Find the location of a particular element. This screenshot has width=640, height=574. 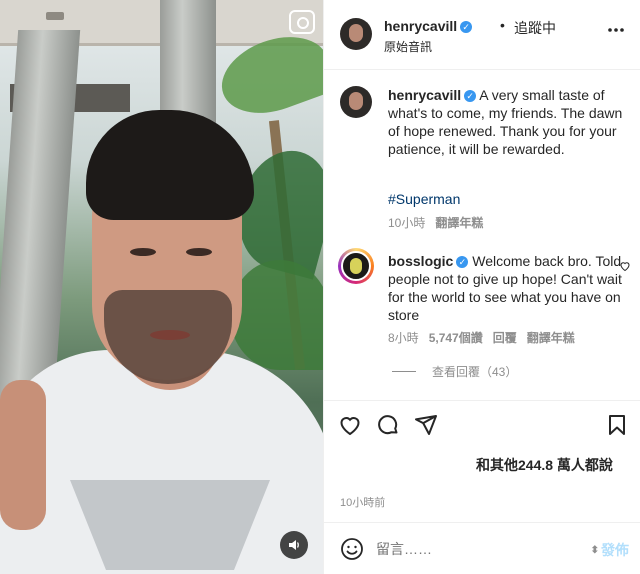

reply-button: 回覆 is located at coordinates (505, 338).